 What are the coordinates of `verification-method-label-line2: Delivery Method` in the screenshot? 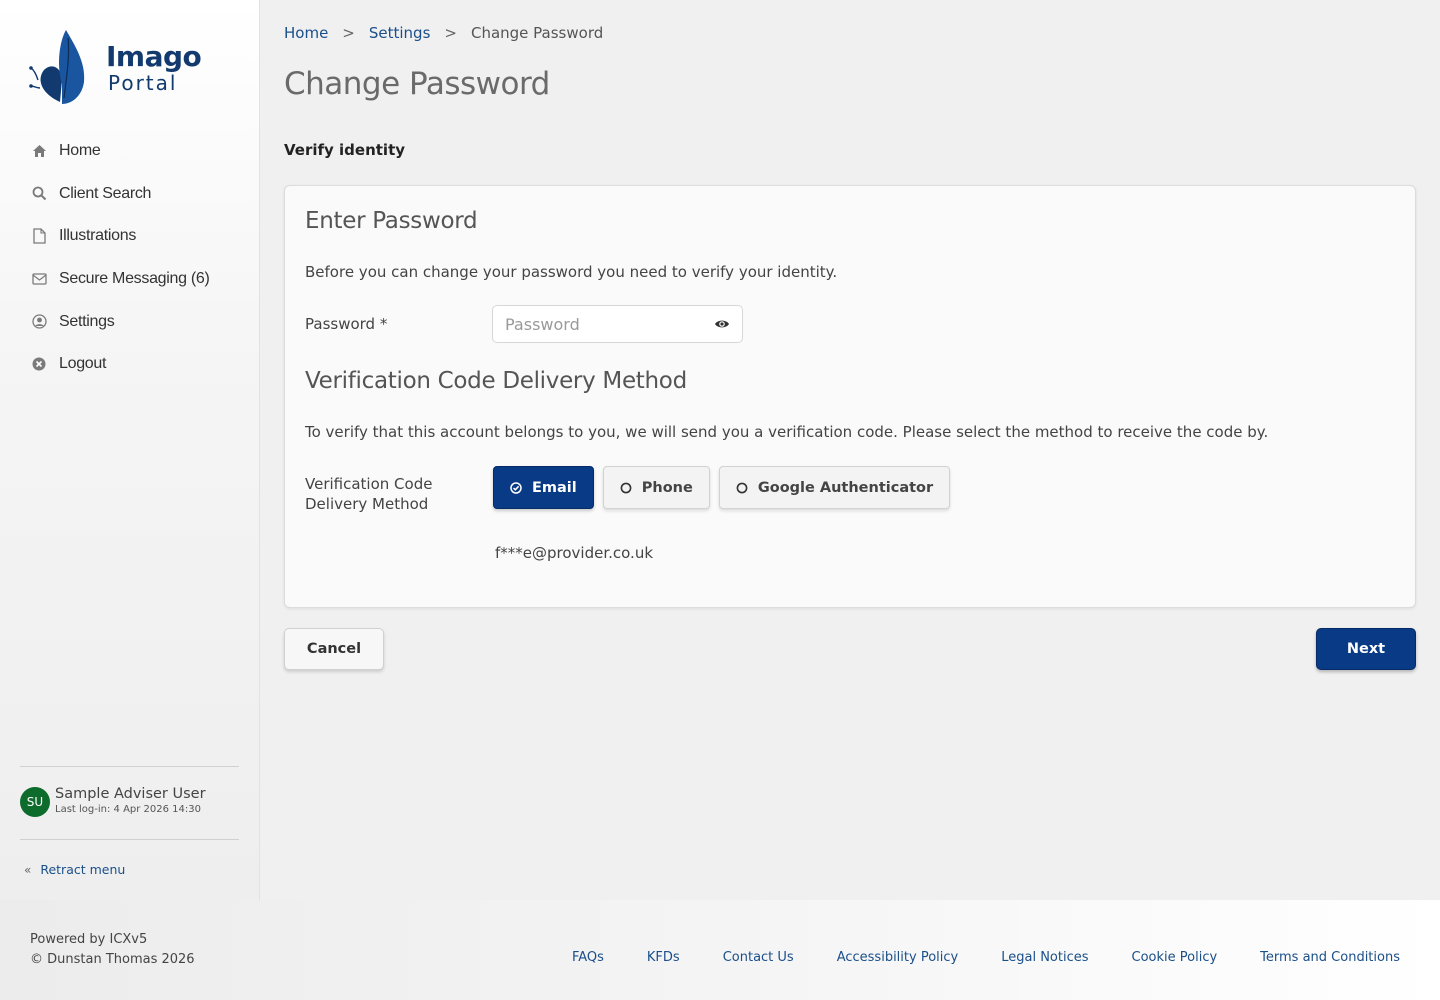 It's located at (367, 504).